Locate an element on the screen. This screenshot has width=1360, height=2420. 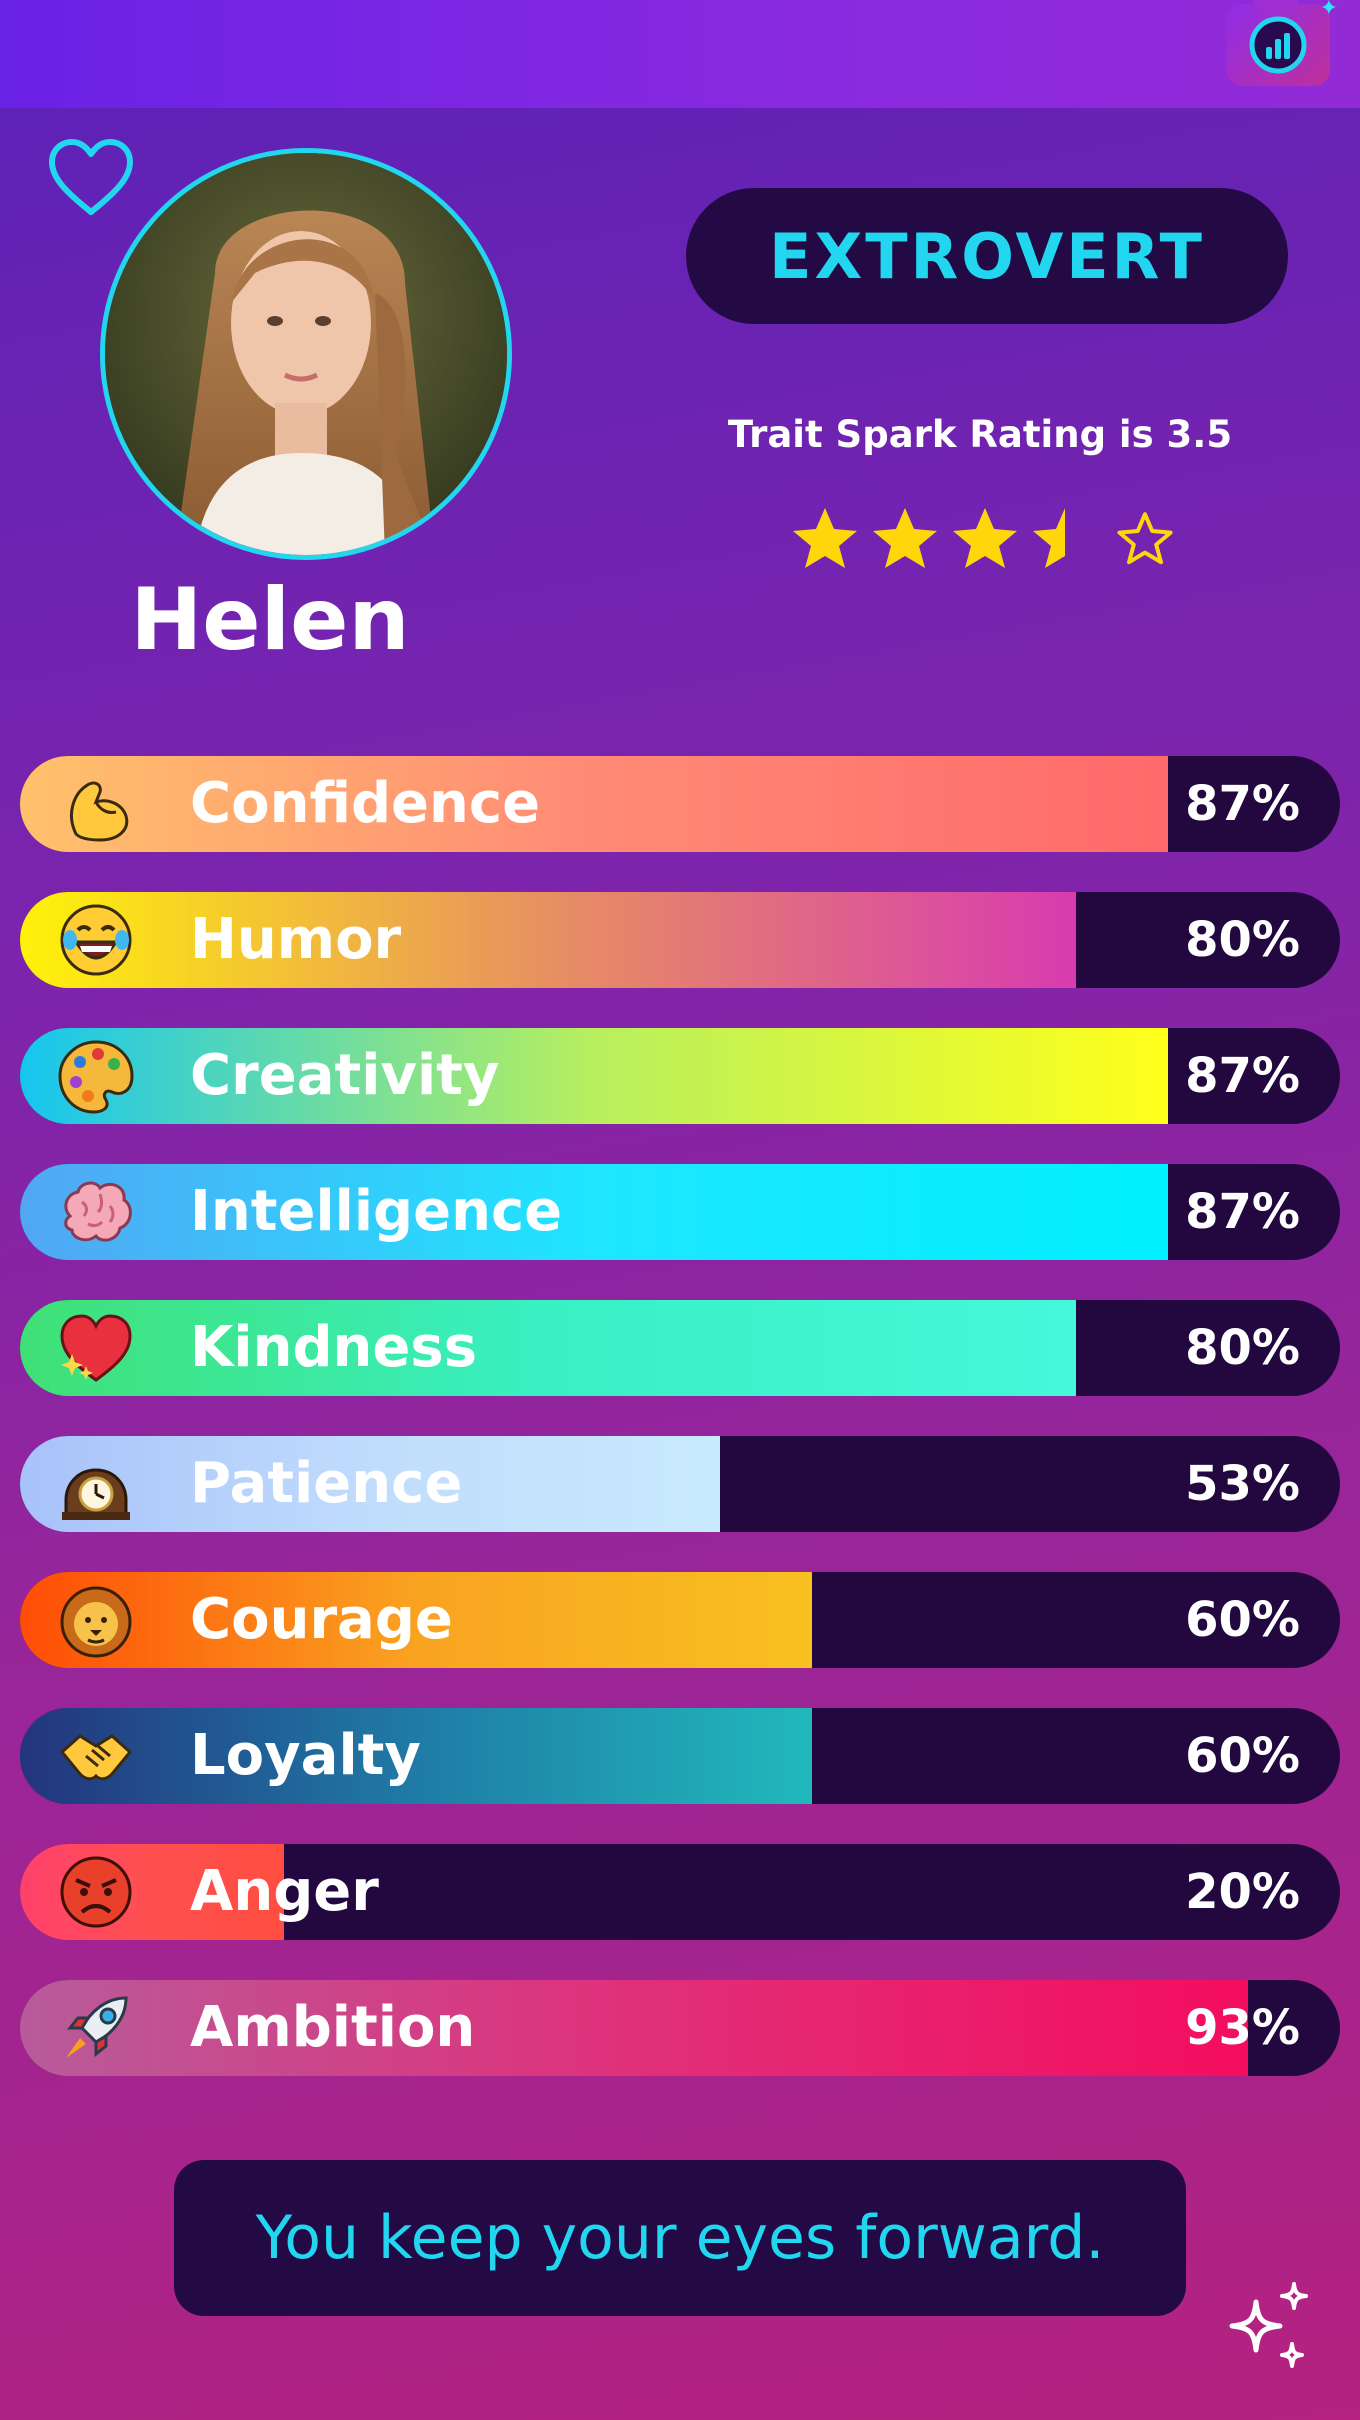
trait-label: Creativity is located at coordinates (345, 1075).